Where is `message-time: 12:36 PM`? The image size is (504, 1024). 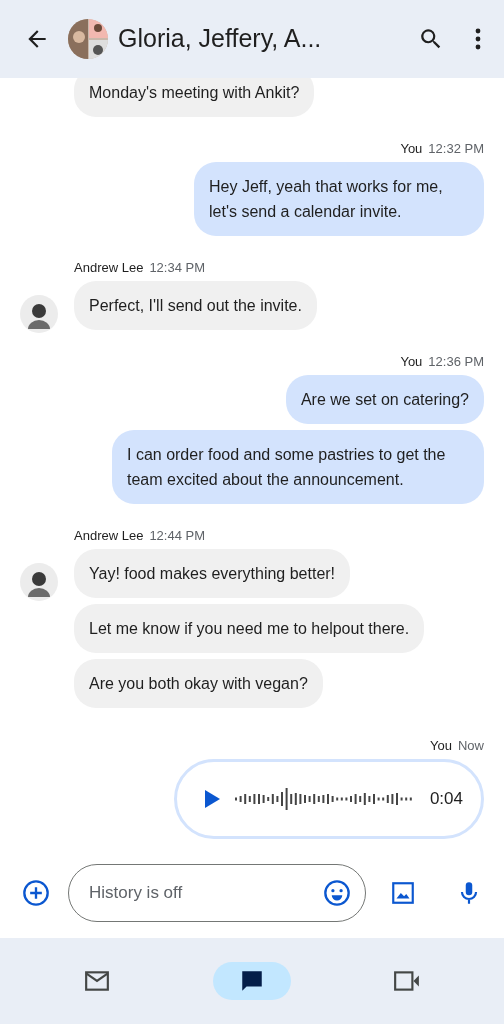 message-time: 12:36 PM is located at coordinates (456, 361).